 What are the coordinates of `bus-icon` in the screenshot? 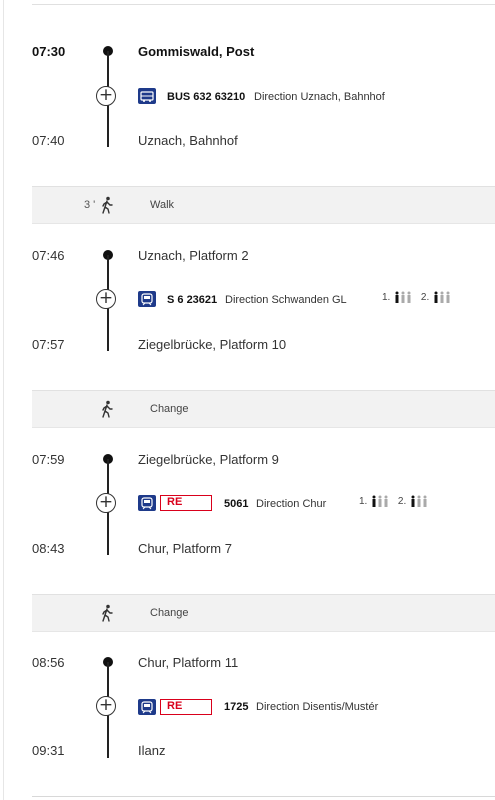 It's located at (147, 96).